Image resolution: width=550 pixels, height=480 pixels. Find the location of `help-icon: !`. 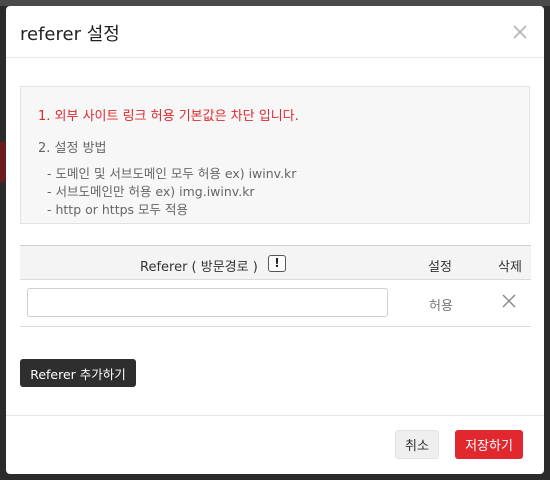

help-icon: ! is located at coordinates (277, 263).